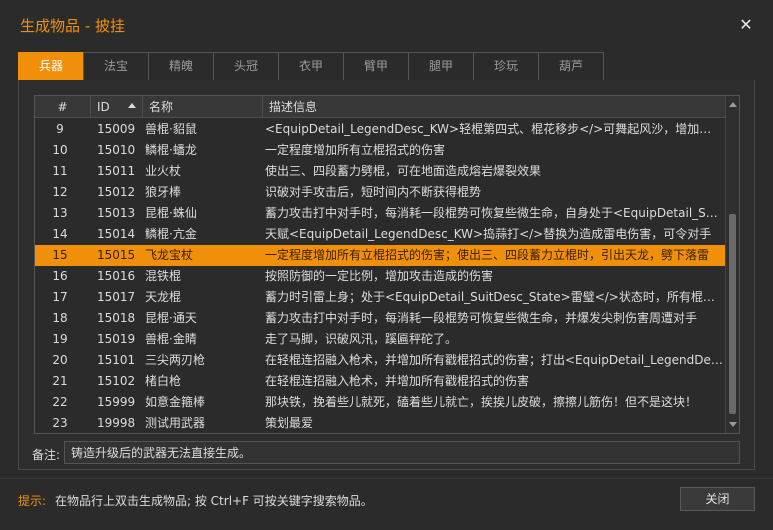 The height and width of the screenshot is (530, 773). I want to click on cell-desc: 一定程度增加所有立棍招式的伤害；使出三、四段蓄力立棍时，引出天龙，劈下落雷, so click(487, 255).